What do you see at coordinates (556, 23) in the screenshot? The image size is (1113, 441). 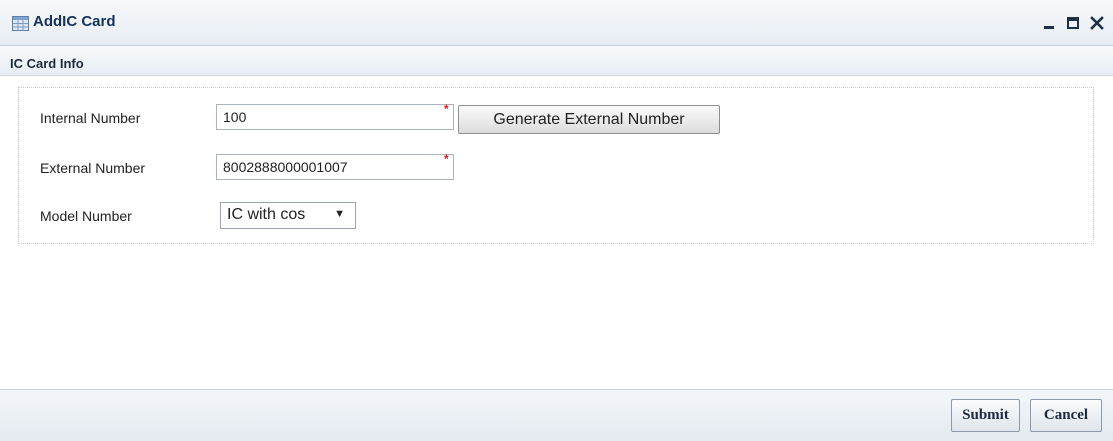 I see `title-bar: AddIC Card` at bounding box center [556, 23].